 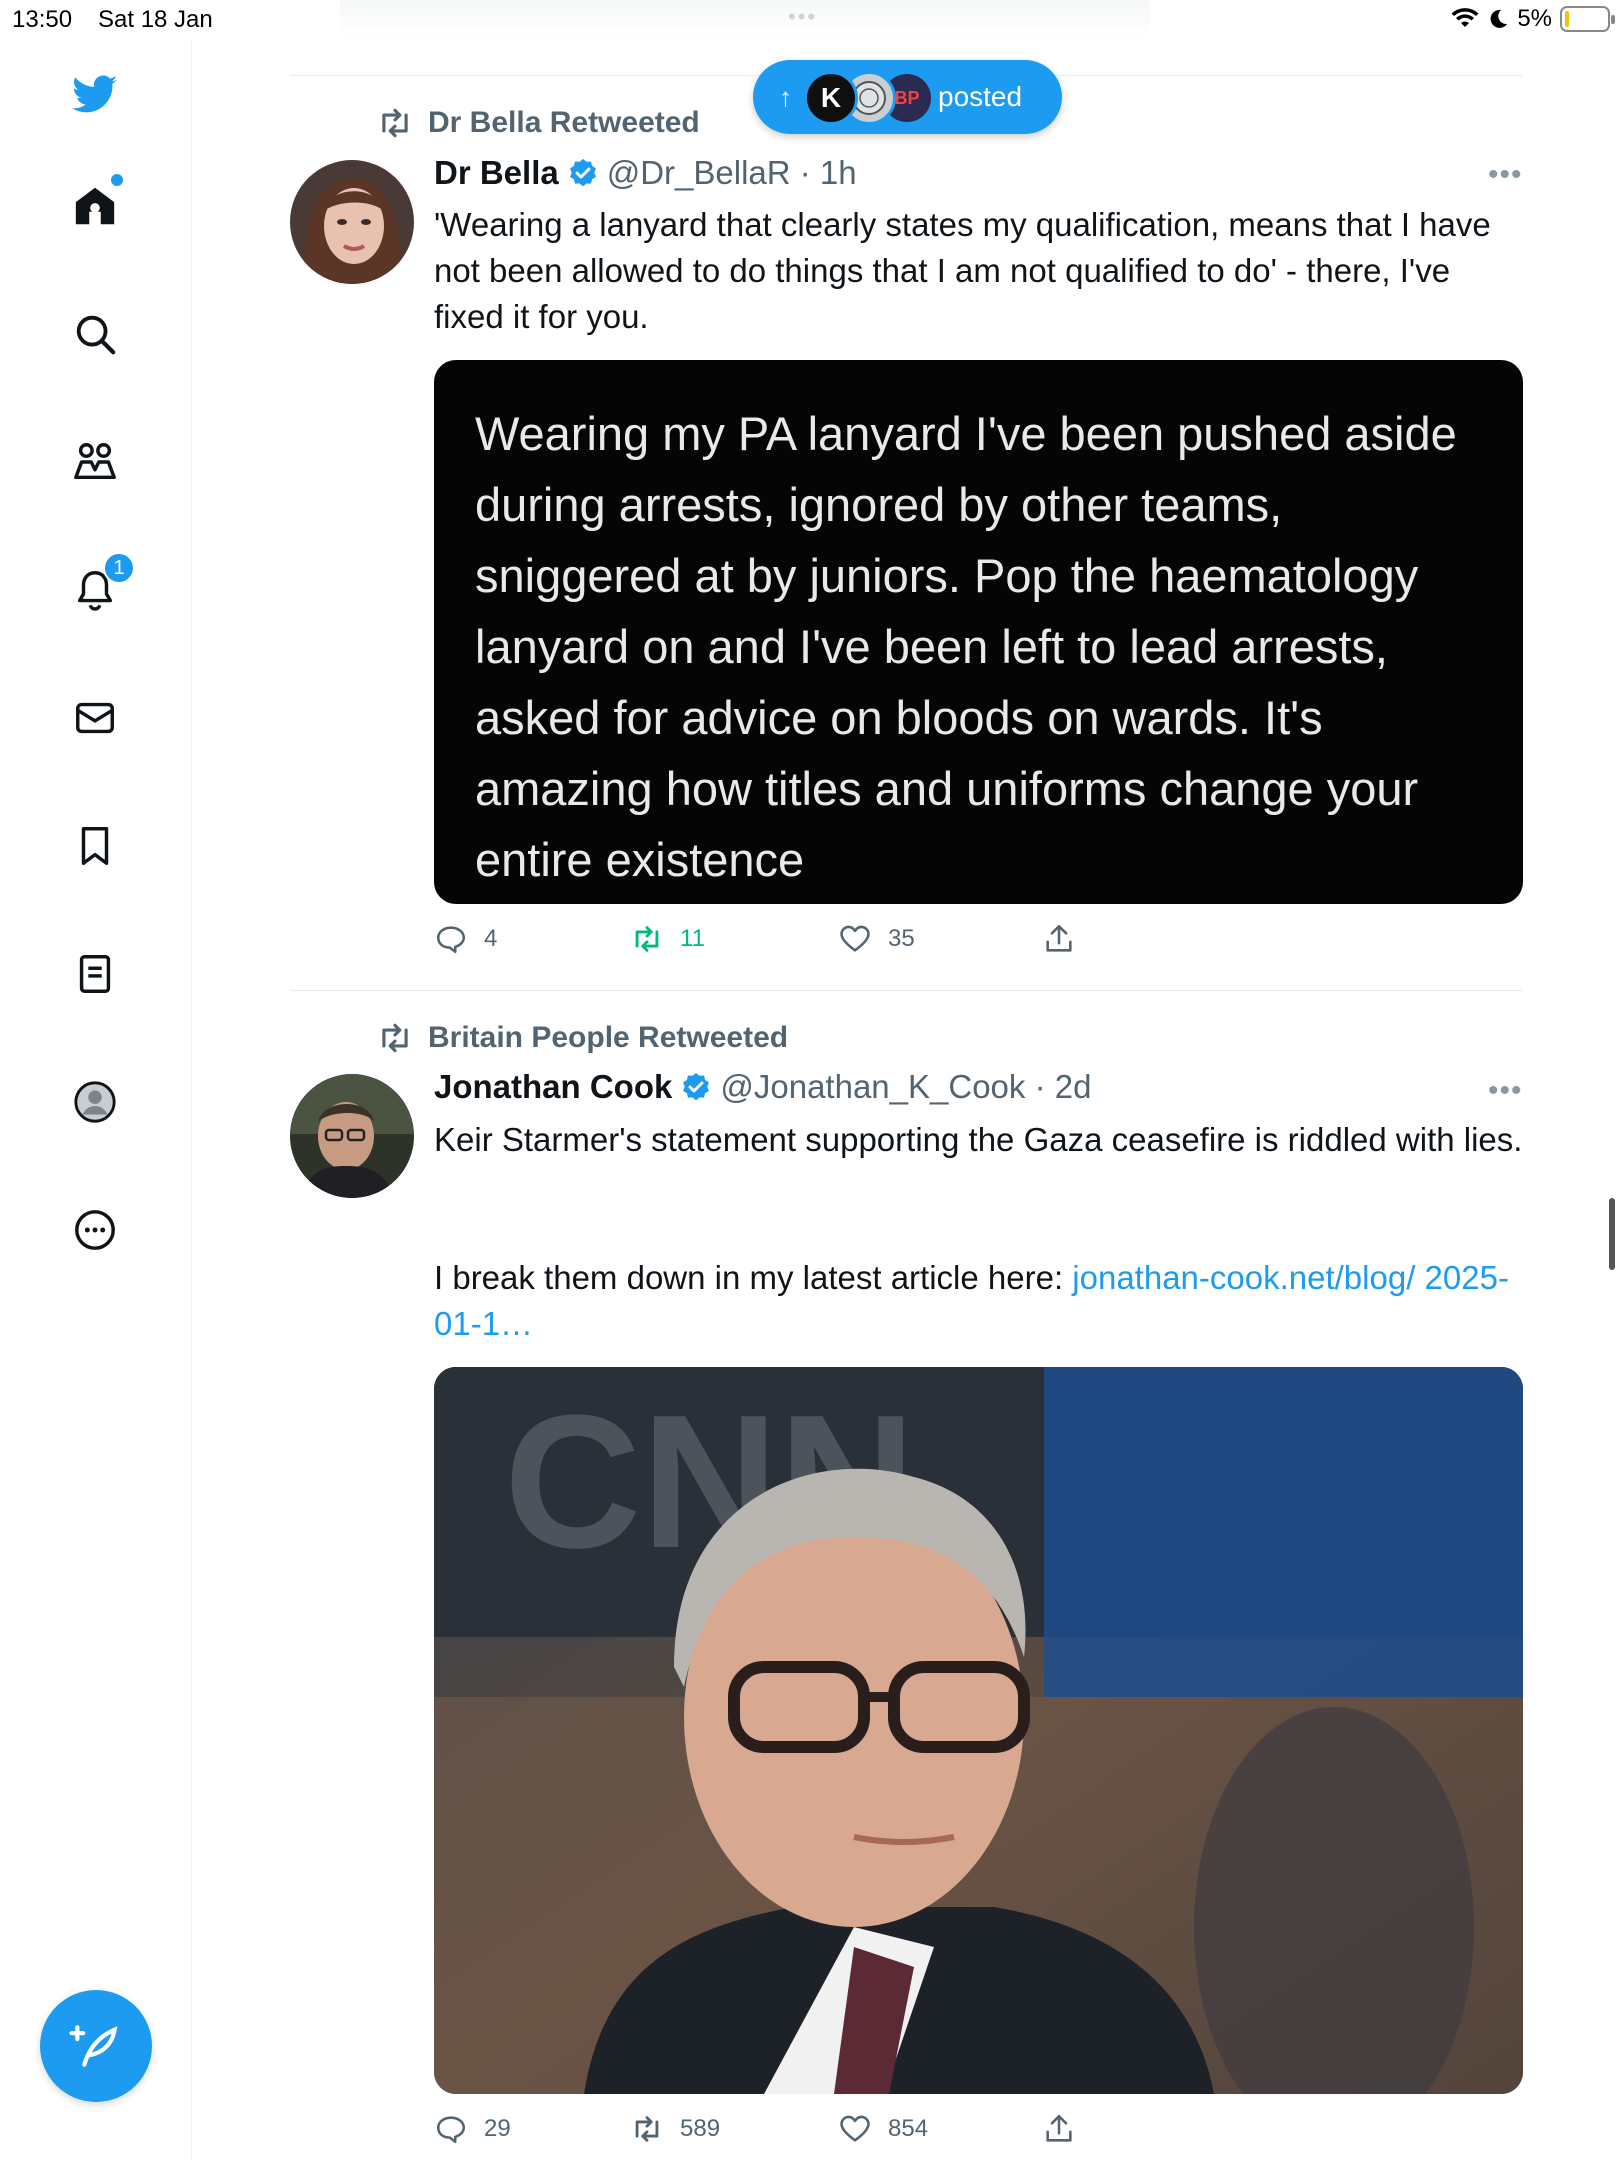 I want to click on search-icon, so click(x=96, y=335).